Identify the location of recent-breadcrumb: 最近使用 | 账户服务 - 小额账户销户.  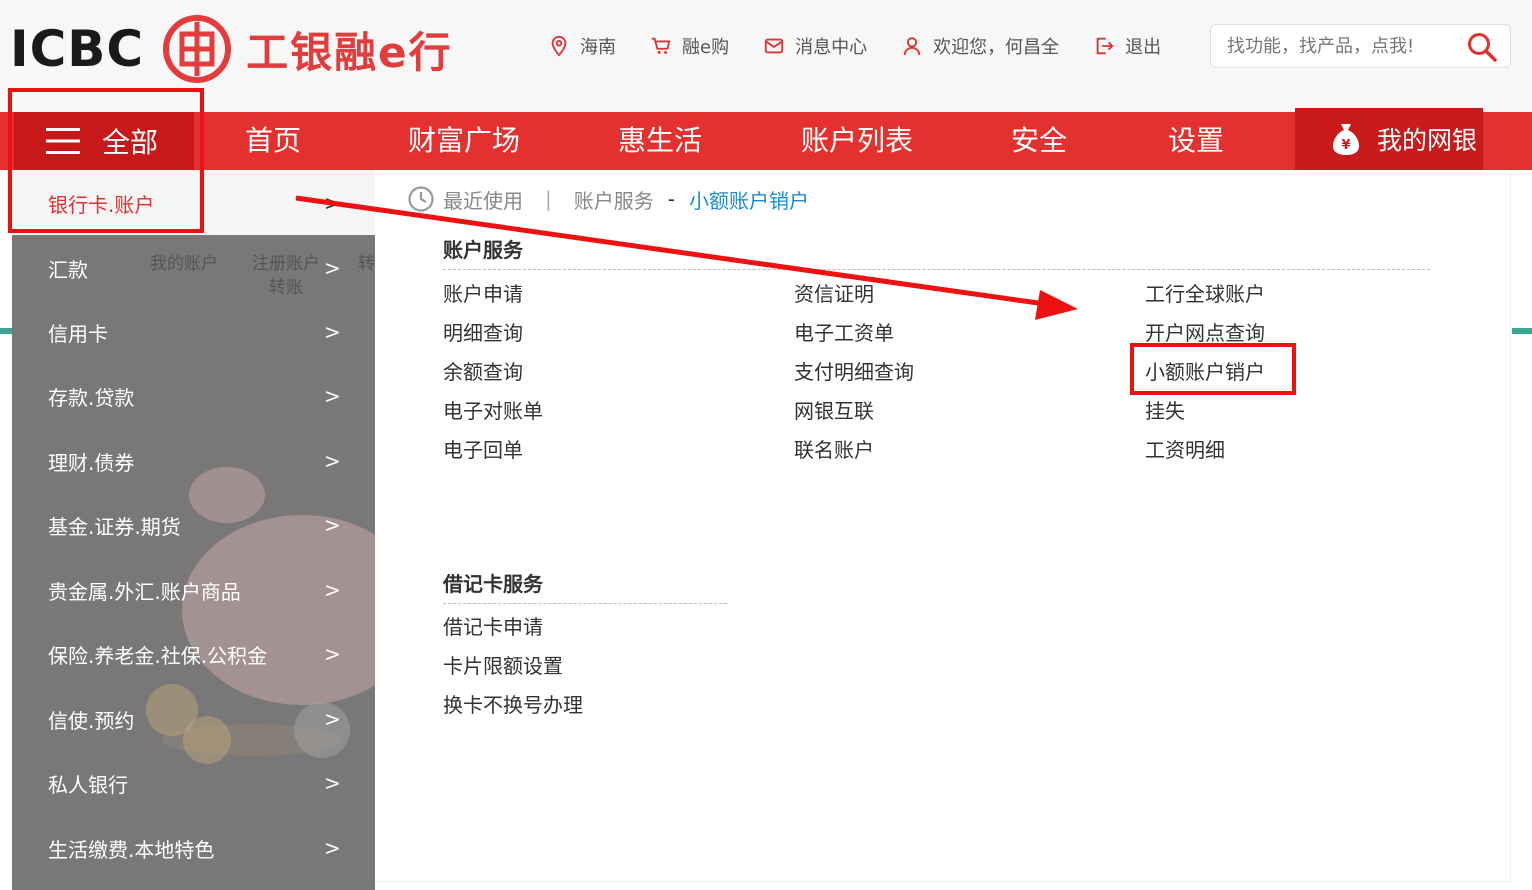
(608, 199).